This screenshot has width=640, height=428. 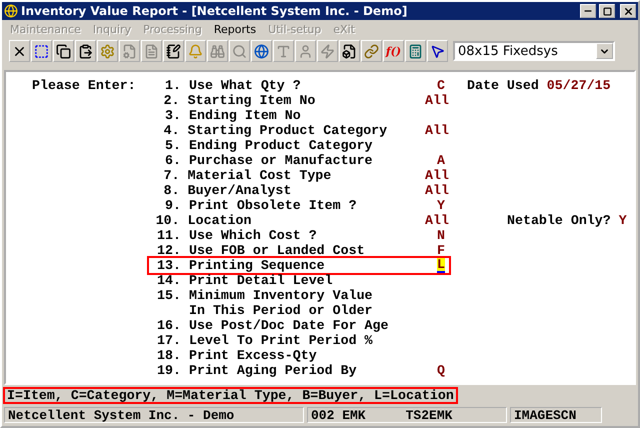 What do you see at coordinates (281, 295) in the screenshot?
I see `field-label: Minimum Inventory Value` at bounding box center [281, 295].